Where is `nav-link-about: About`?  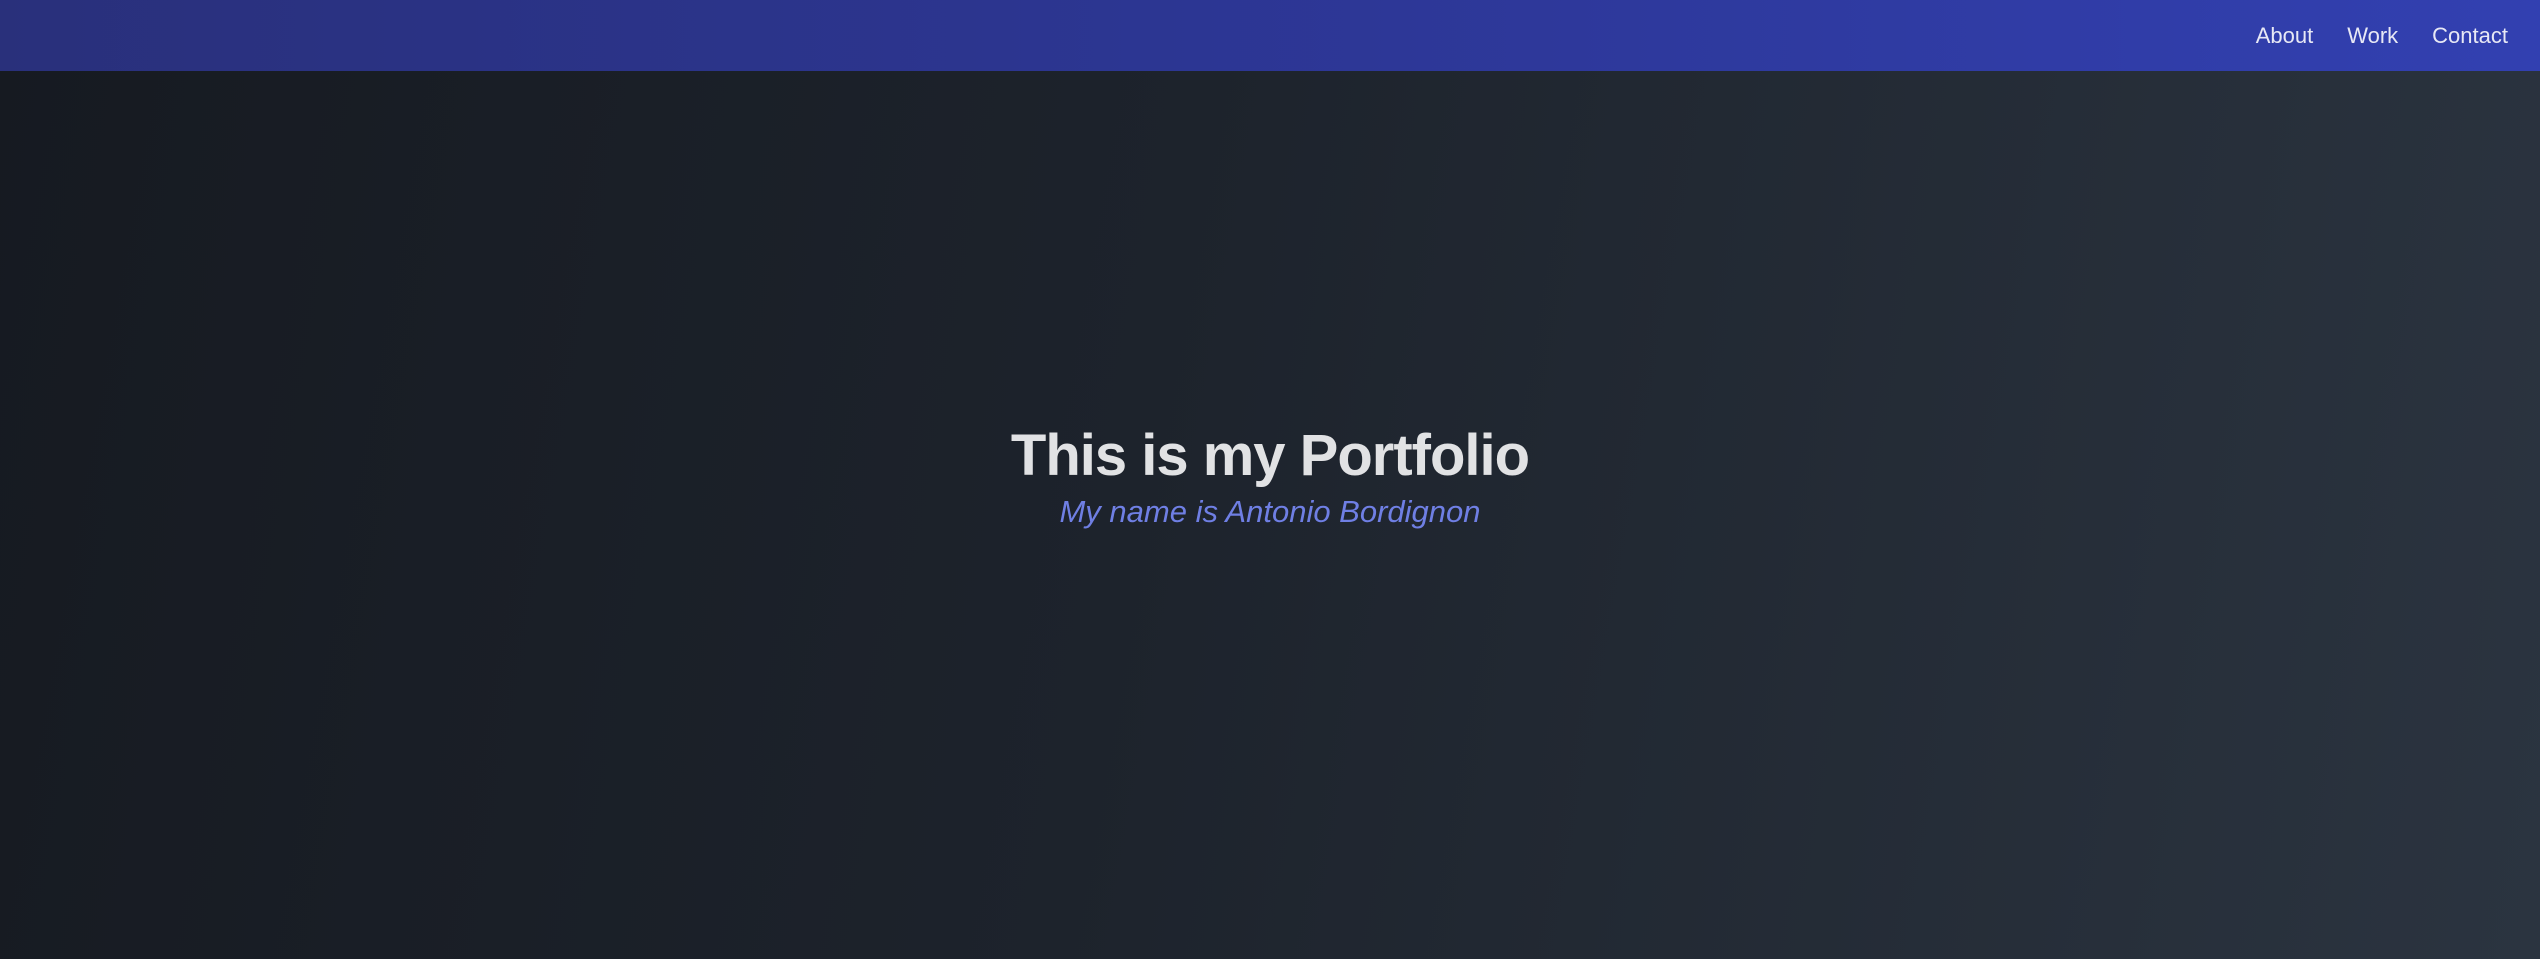 nav-link-about: About is located at coordinates (2285, 35).